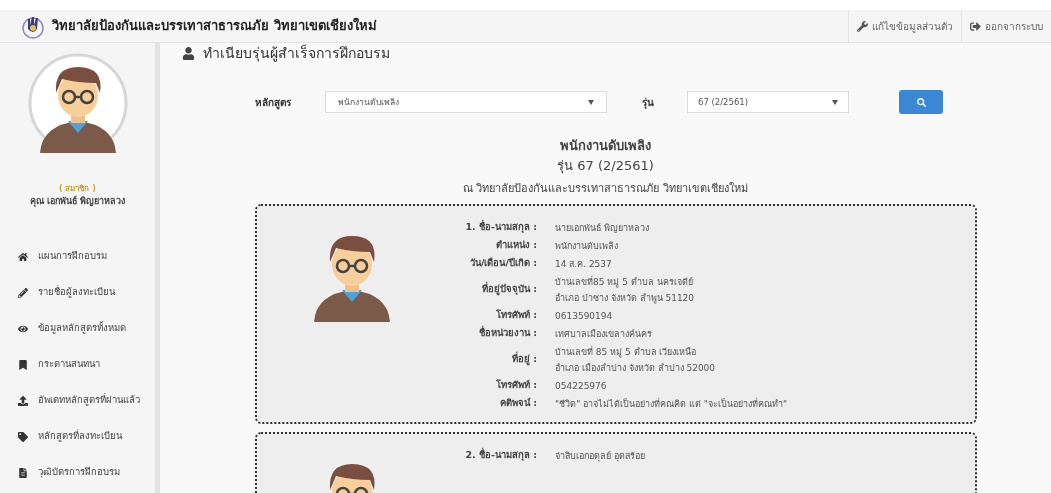 The width and height of the screenshot is (1051, 493). Describe the element at coordinates (23, 292) in the screenshot. I see `pencil-icon` at that location.